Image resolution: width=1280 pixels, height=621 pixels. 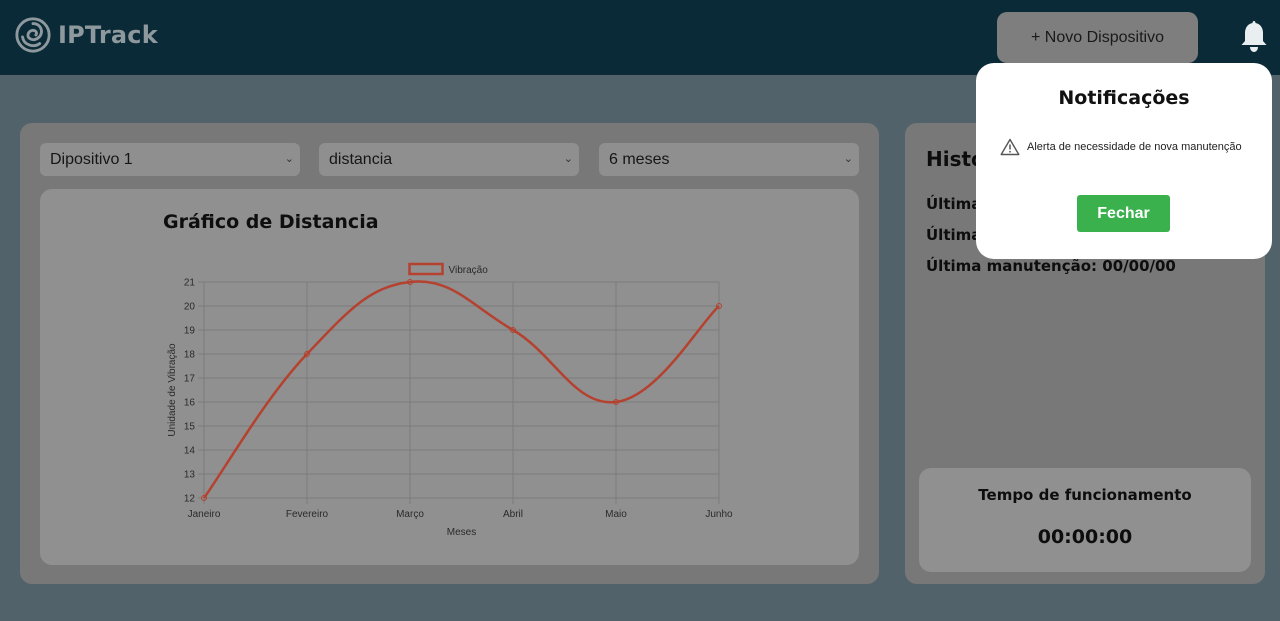 What do you see at coordinates (190, 451) in the screenshot?
I see `y-tick-label: 14` at bounding box center [190, 451].